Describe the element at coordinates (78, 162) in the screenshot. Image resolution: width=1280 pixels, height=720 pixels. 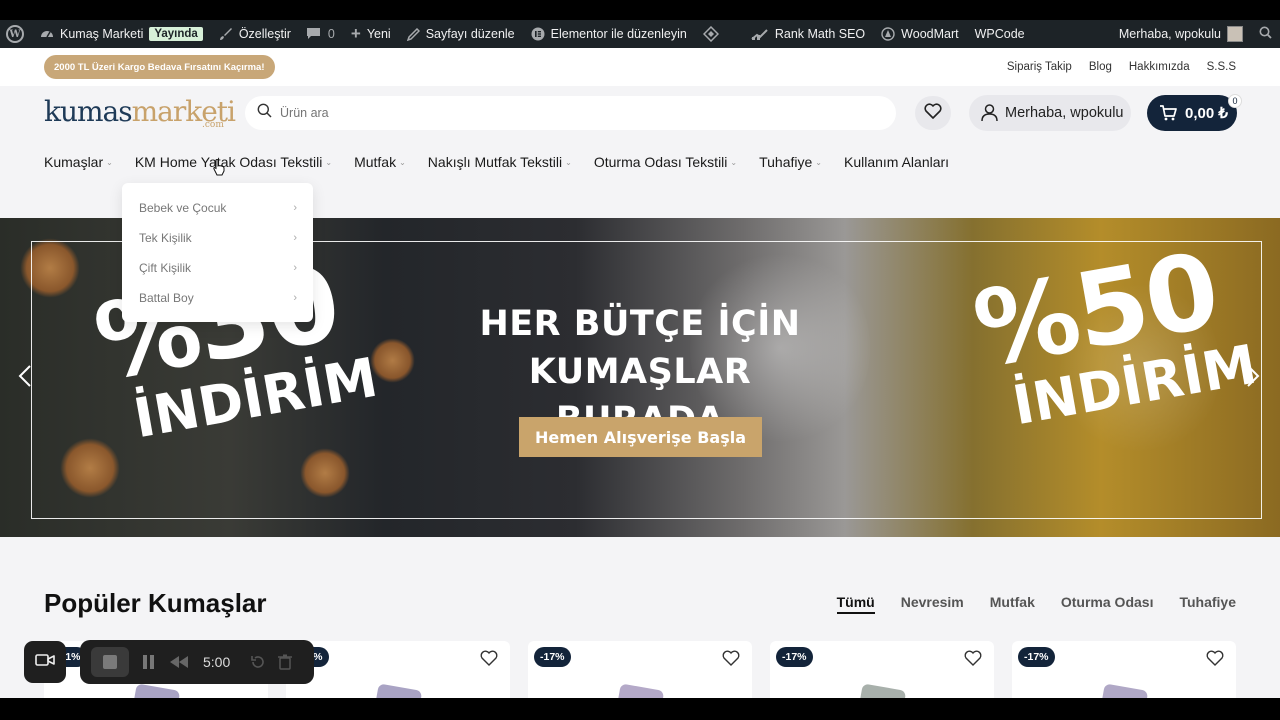
I see `nav-item-kumaslar: Kumaşlar ⌄` at that location.